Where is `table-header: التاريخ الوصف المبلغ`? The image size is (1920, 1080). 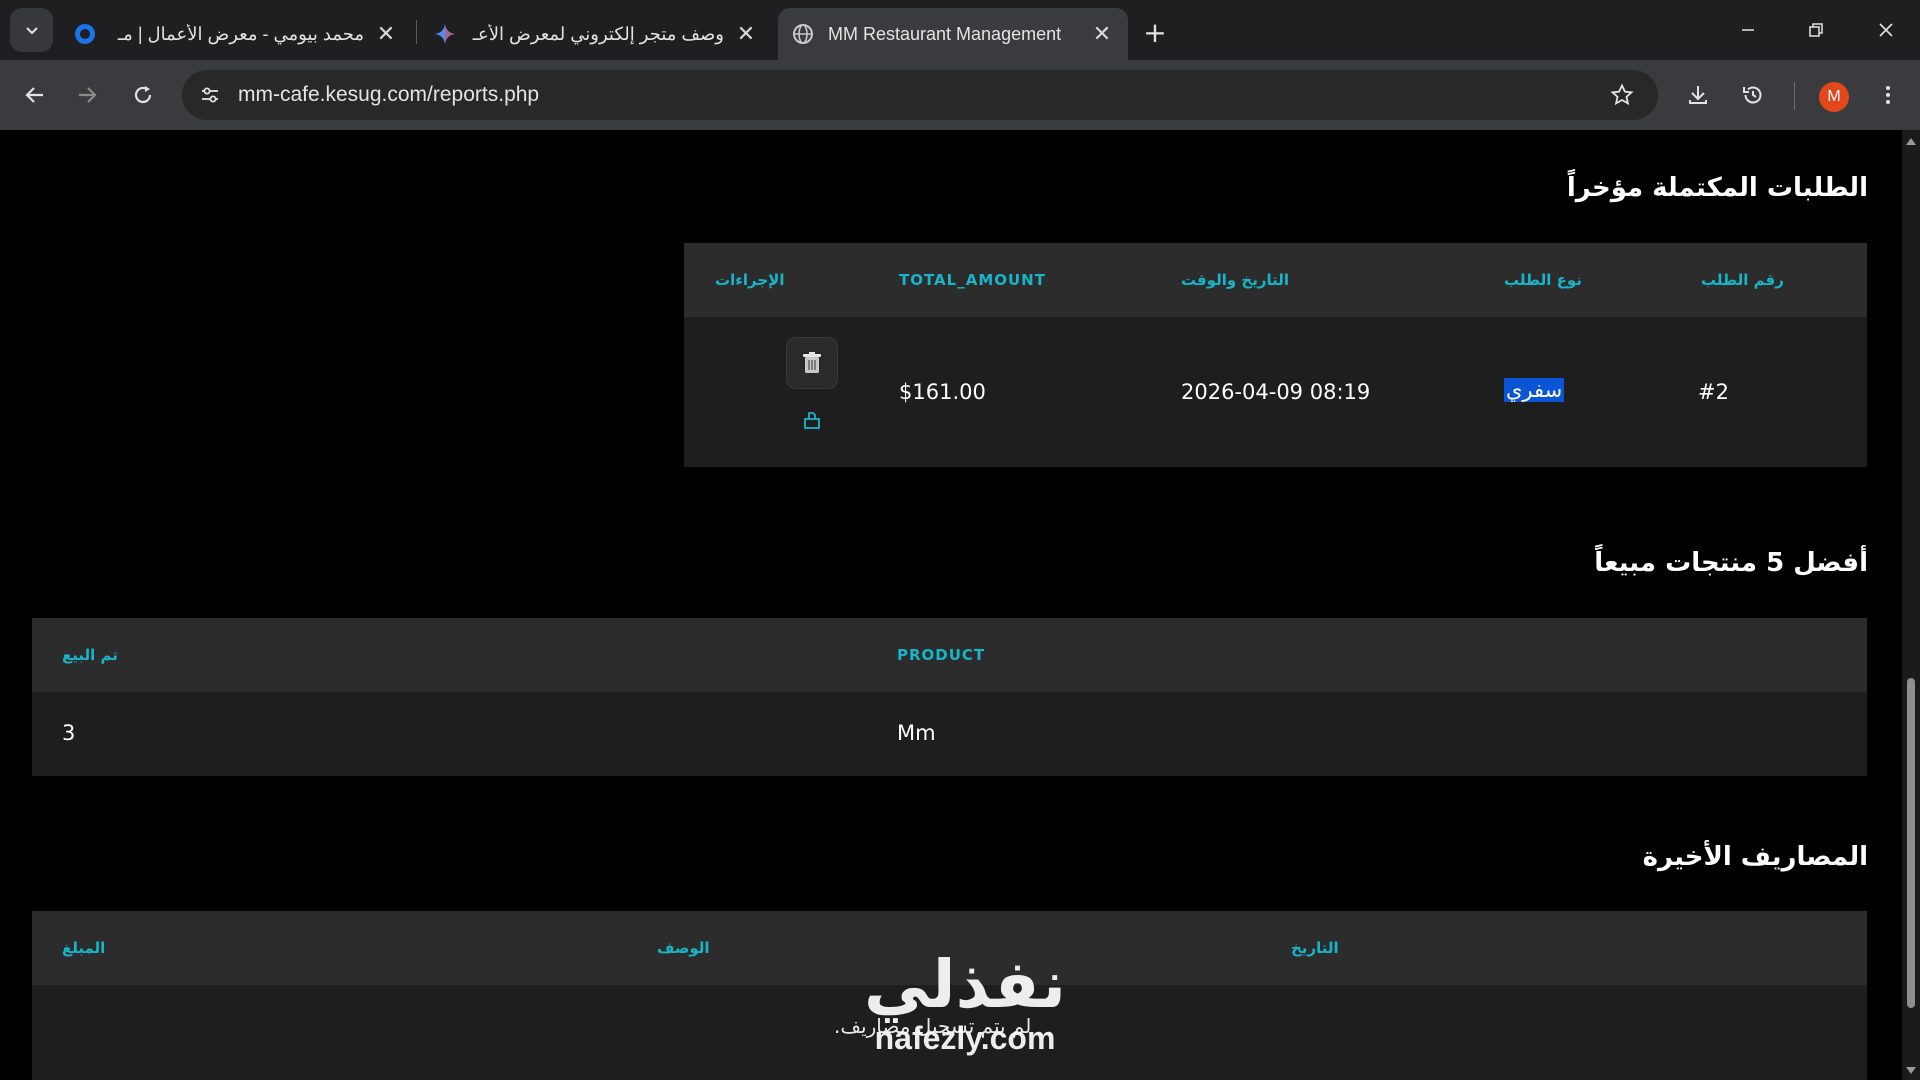
table-header: التاريخ الوصف المبلغ is located at coordinates (949, 948).